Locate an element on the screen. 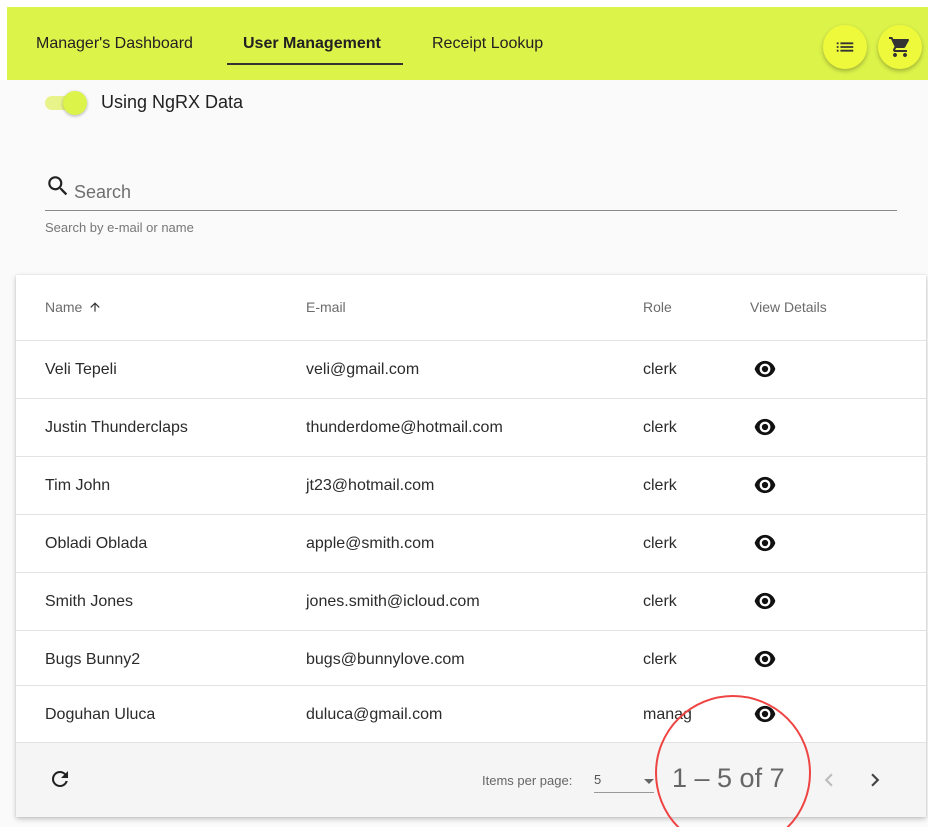 The width and height of the screenshot is (928, 827). chevron-down-icon is located at coordinates (649, 781).